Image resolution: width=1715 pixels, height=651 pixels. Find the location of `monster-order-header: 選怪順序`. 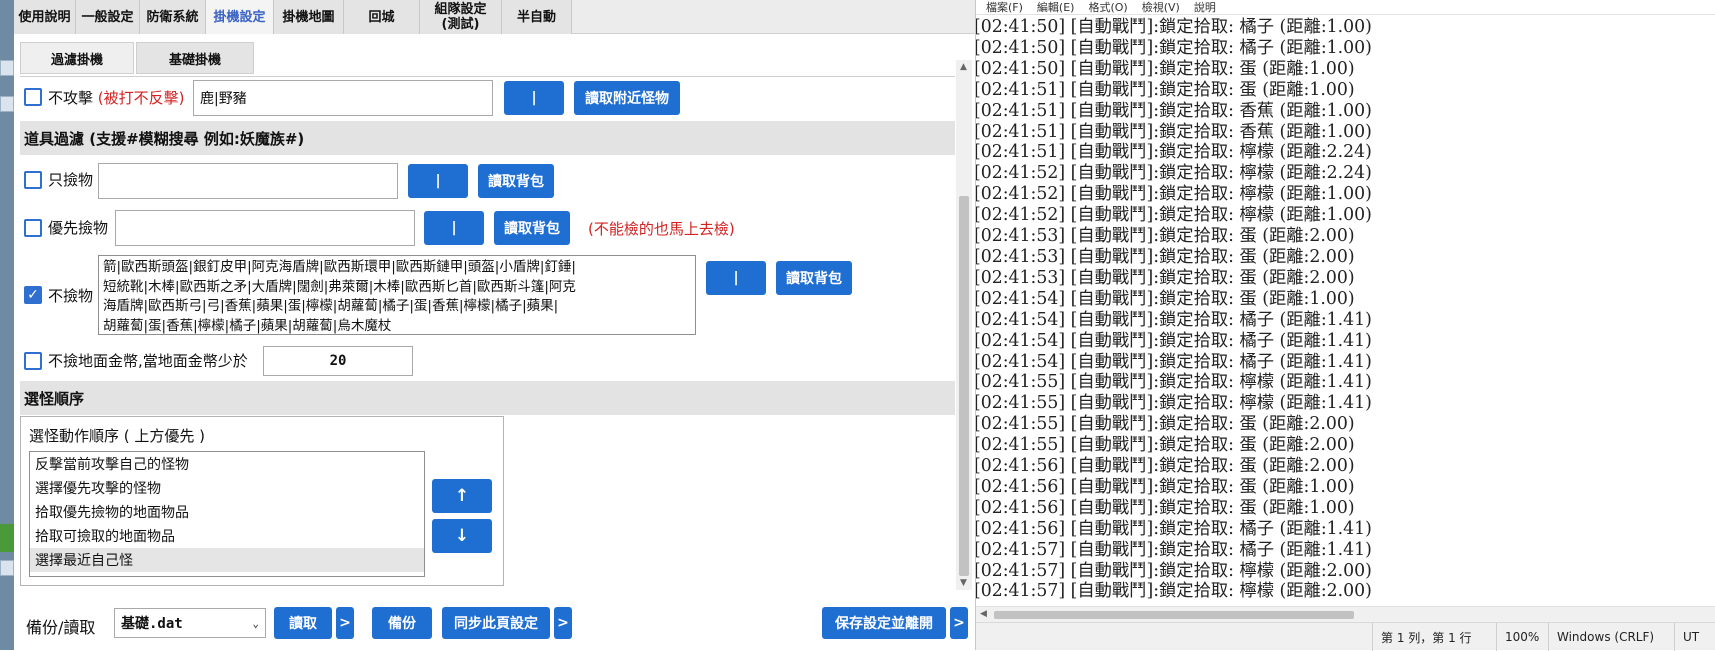

monster-order-header: 選怪順序 is located at coordinates (487, 398).